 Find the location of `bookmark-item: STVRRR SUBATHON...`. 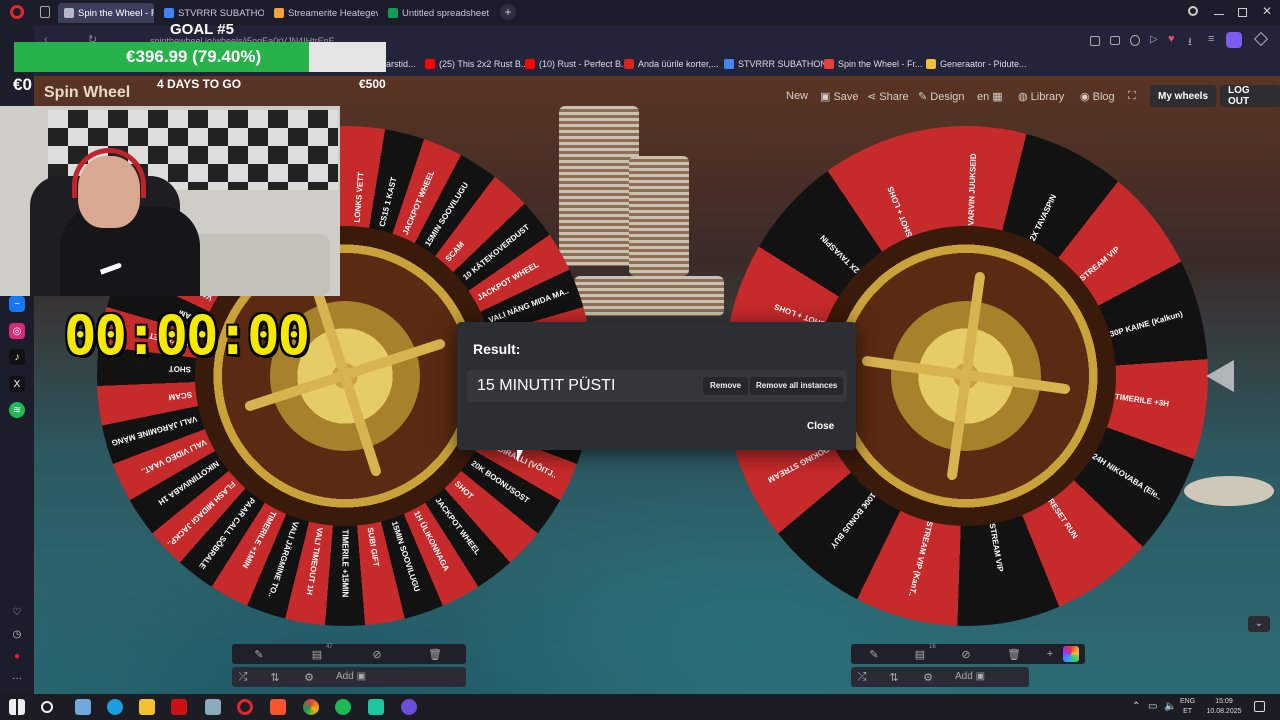

bookmark-item: STVRRR SUBATHON... is located at coordinates (779, 64).